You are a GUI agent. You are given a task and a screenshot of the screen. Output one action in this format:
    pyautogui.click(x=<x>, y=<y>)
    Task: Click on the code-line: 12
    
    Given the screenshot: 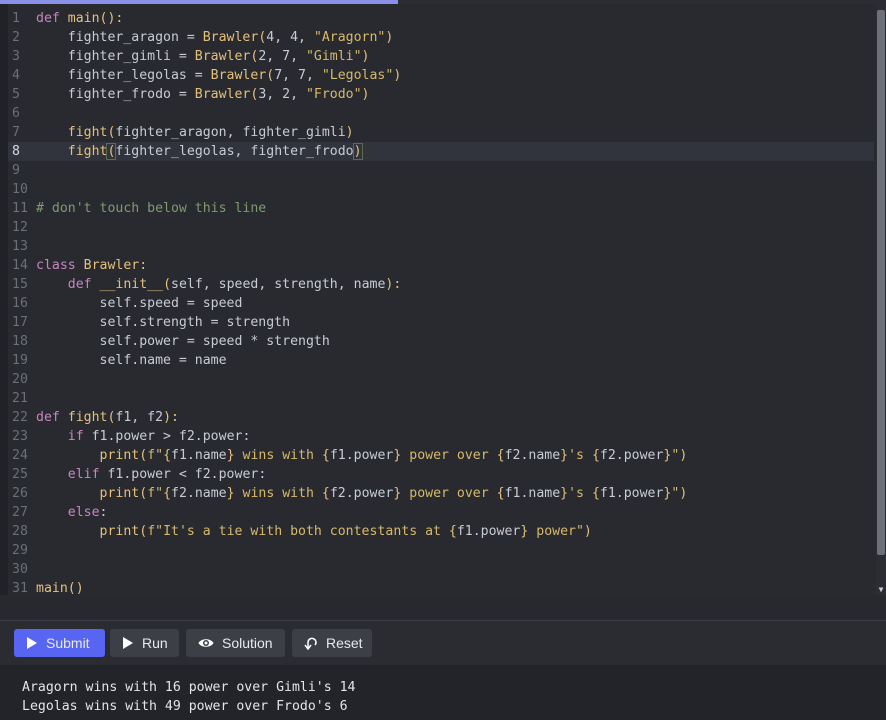 What is the action you would take?
    pyautogui.click(x=441, y=227)
    